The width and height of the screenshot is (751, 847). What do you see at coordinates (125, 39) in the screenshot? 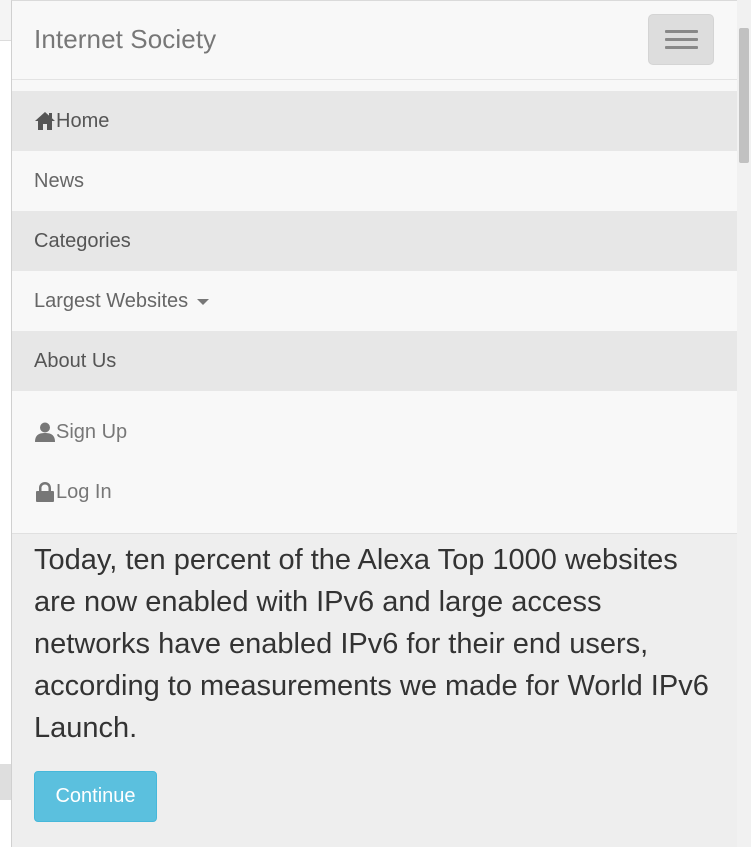
I see `brand-link: Internet Society` at bounding box center [125, 39].